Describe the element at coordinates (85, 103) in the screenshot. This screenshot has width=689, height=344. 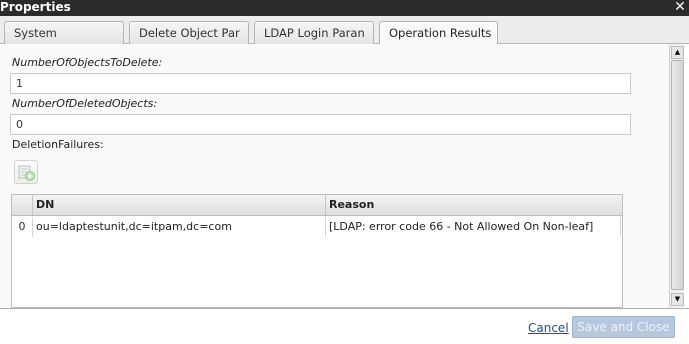
I see `deleted-objects-label: NumberOfDeletedObjects:` at that location.